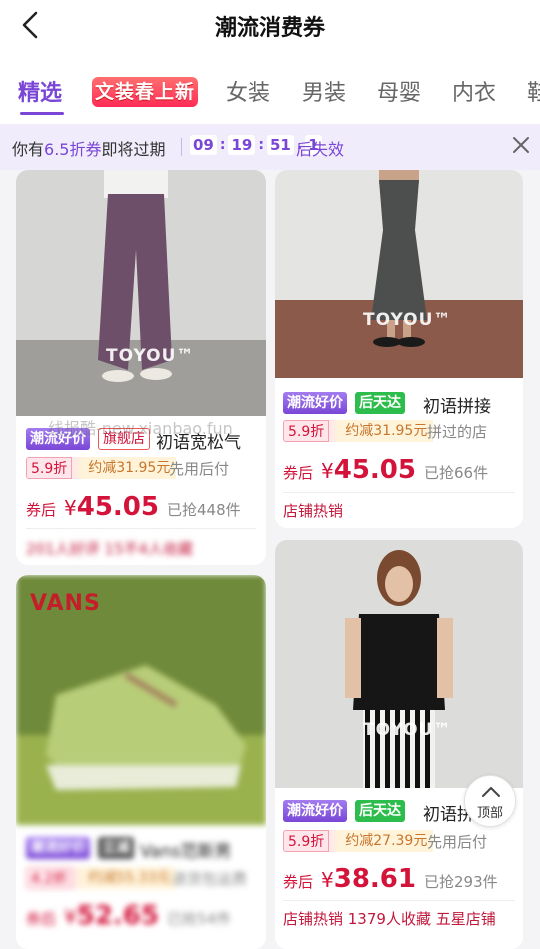 This screenshot has width=540, height=949. Describe the element at coordinates (242, 145) in the screenshot. I see `timer-minutes: 19` at that location.